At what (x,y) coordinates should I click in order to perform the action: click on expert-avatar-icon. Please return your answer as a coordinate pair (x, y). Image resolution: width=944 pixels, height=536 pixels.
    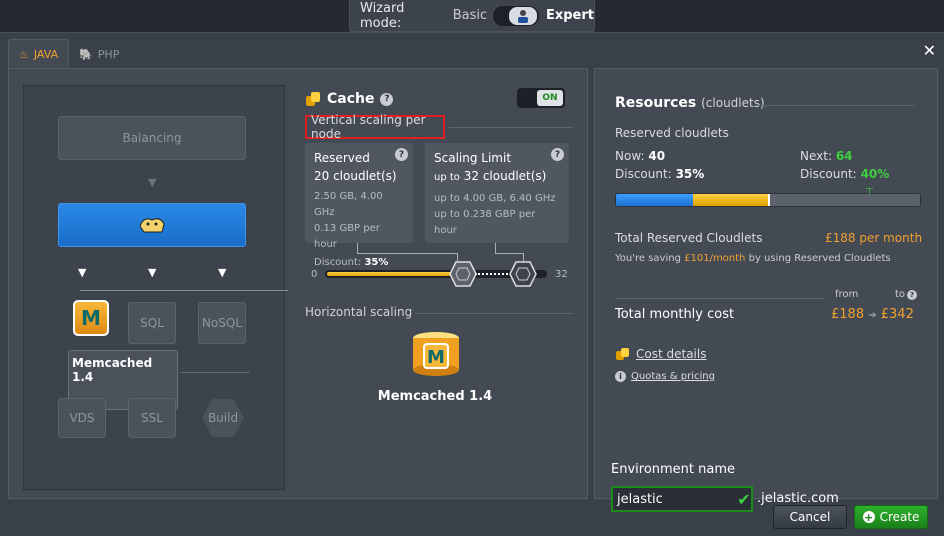
    Looking at the image, I should click on (522, 15).